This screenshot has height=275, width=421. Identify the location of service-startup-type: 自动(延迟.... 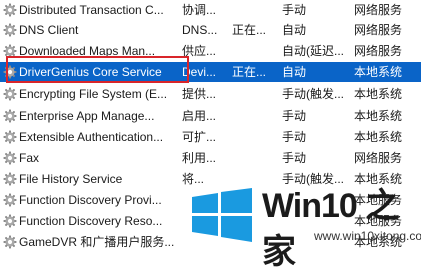
(313, 51).